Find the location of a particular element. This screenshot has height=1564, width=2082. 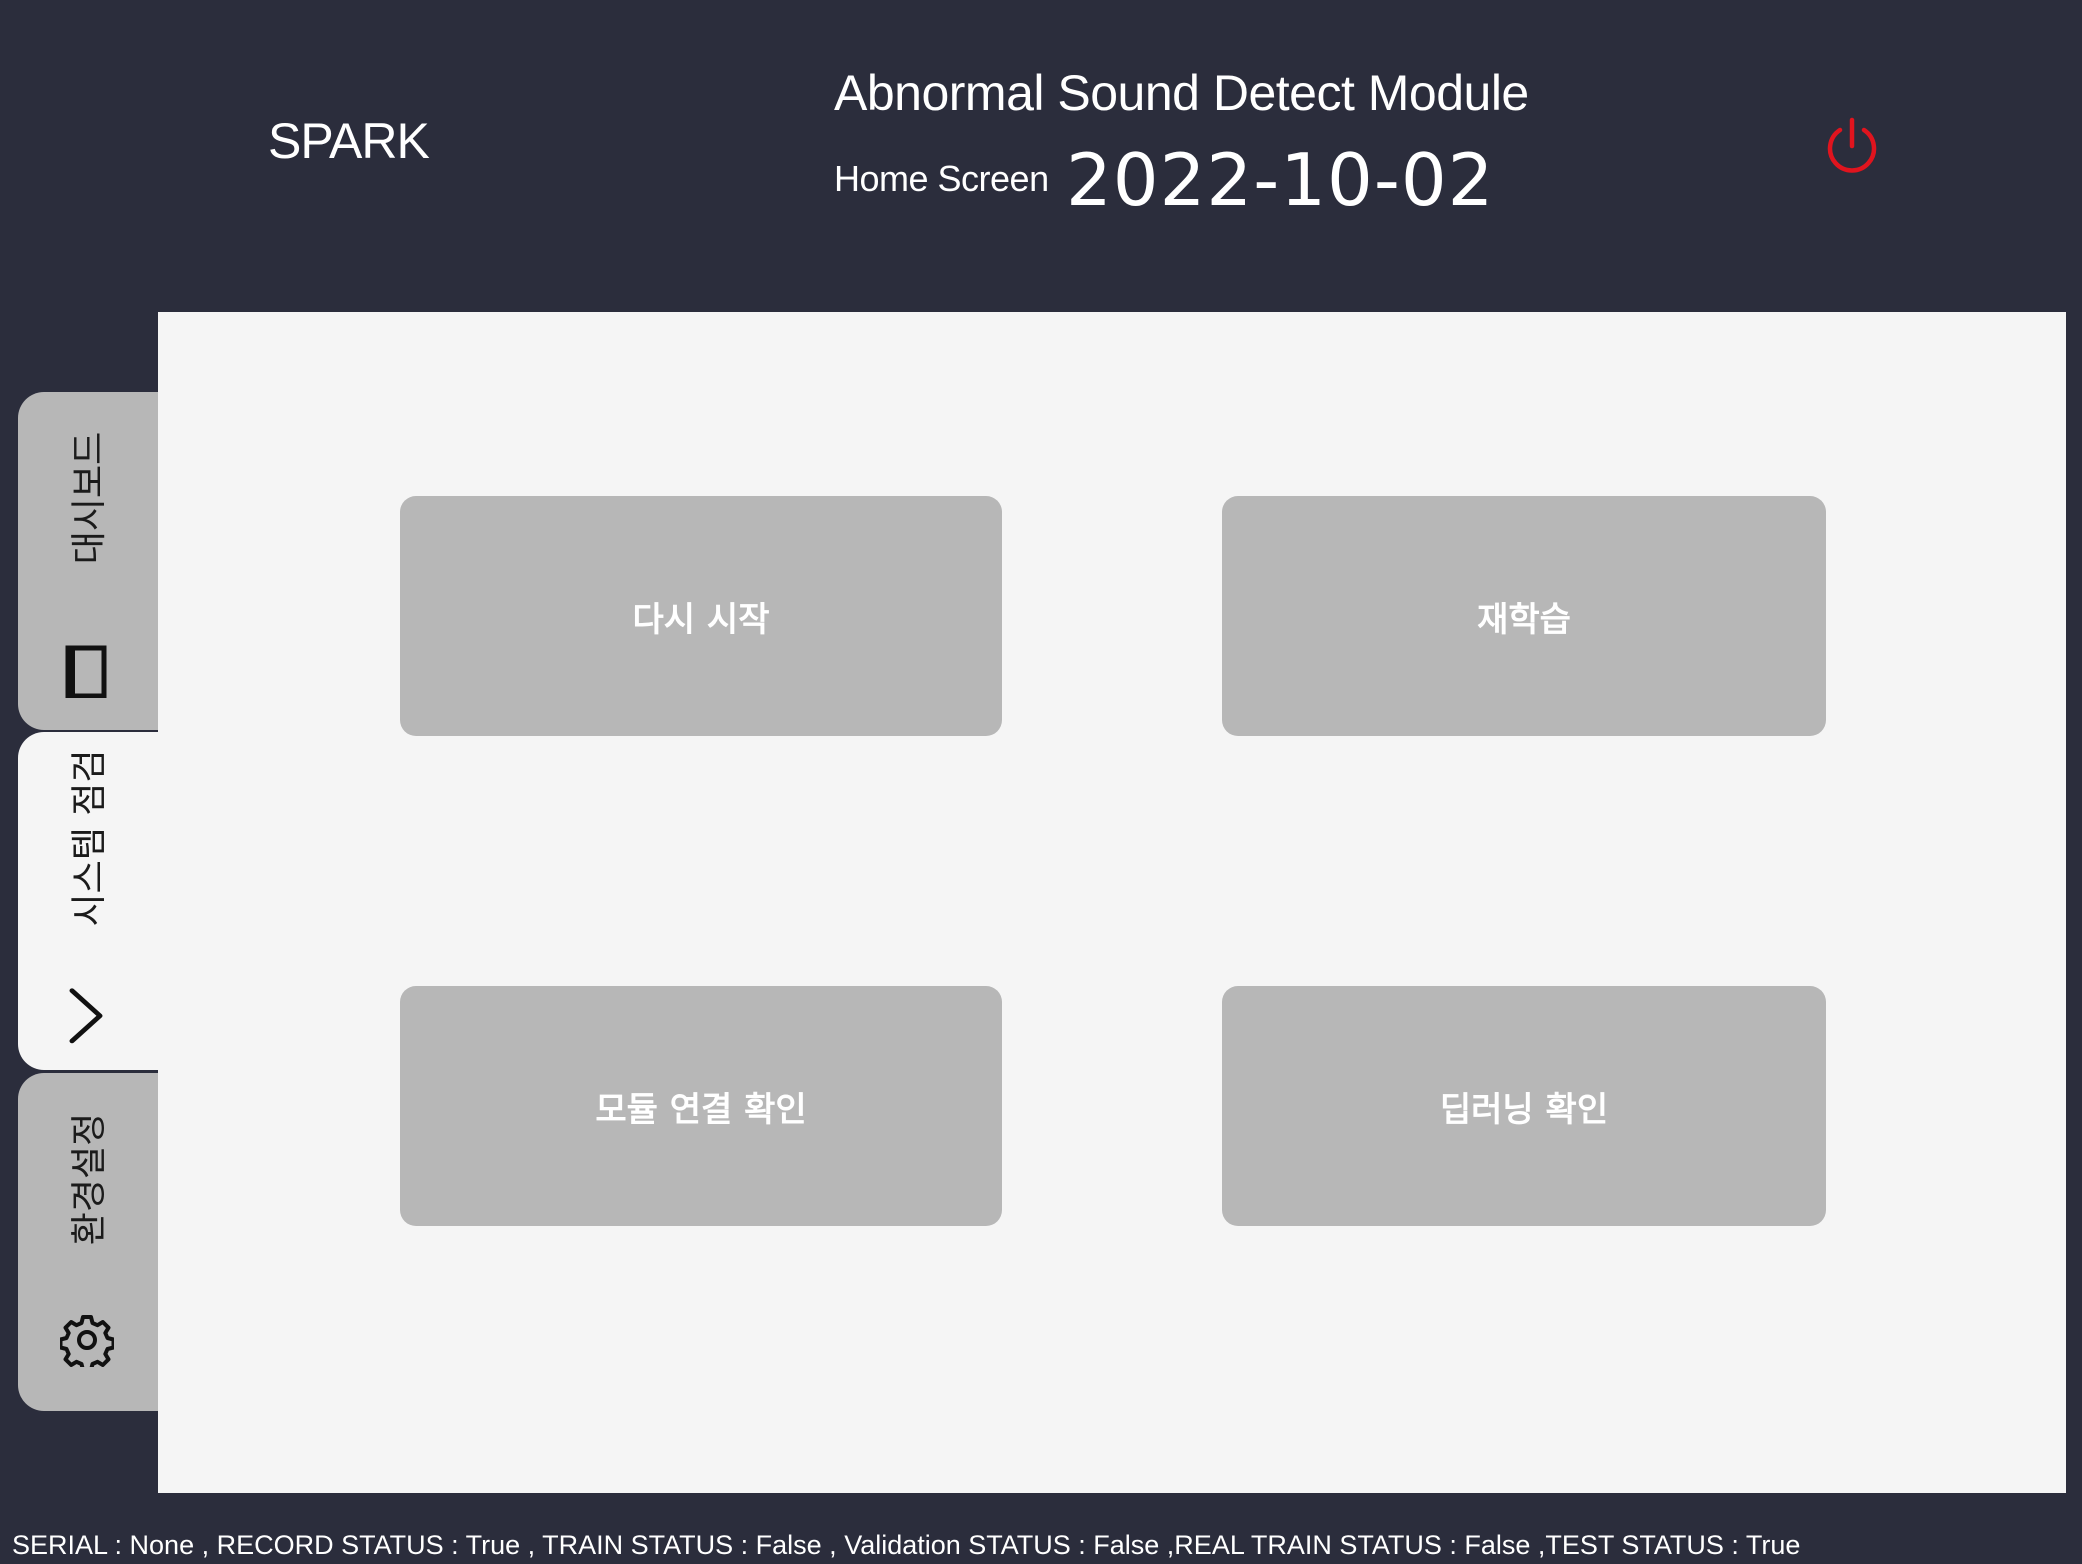

sidebar-tab-settings: 환경설정 is located at coordinates (89, 1242).